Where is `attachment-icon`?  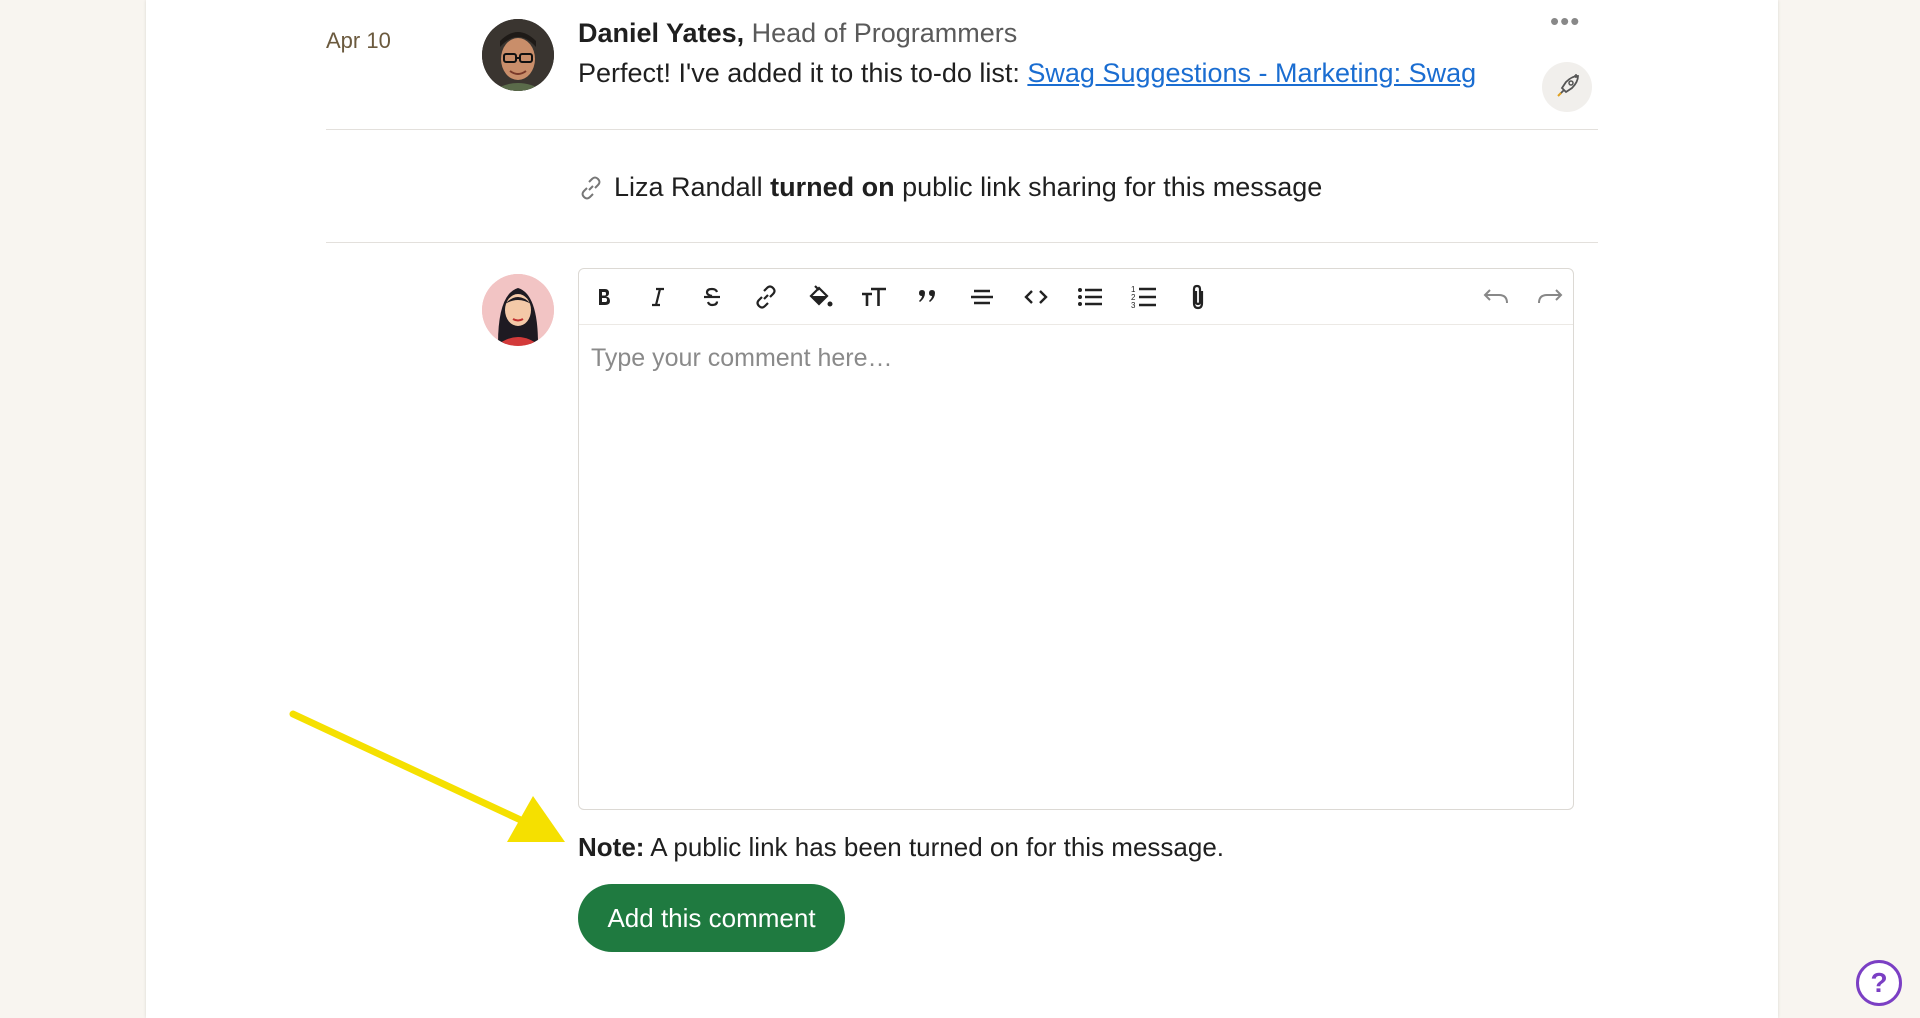
attachment-icon is located at coordinates (1198, 297).